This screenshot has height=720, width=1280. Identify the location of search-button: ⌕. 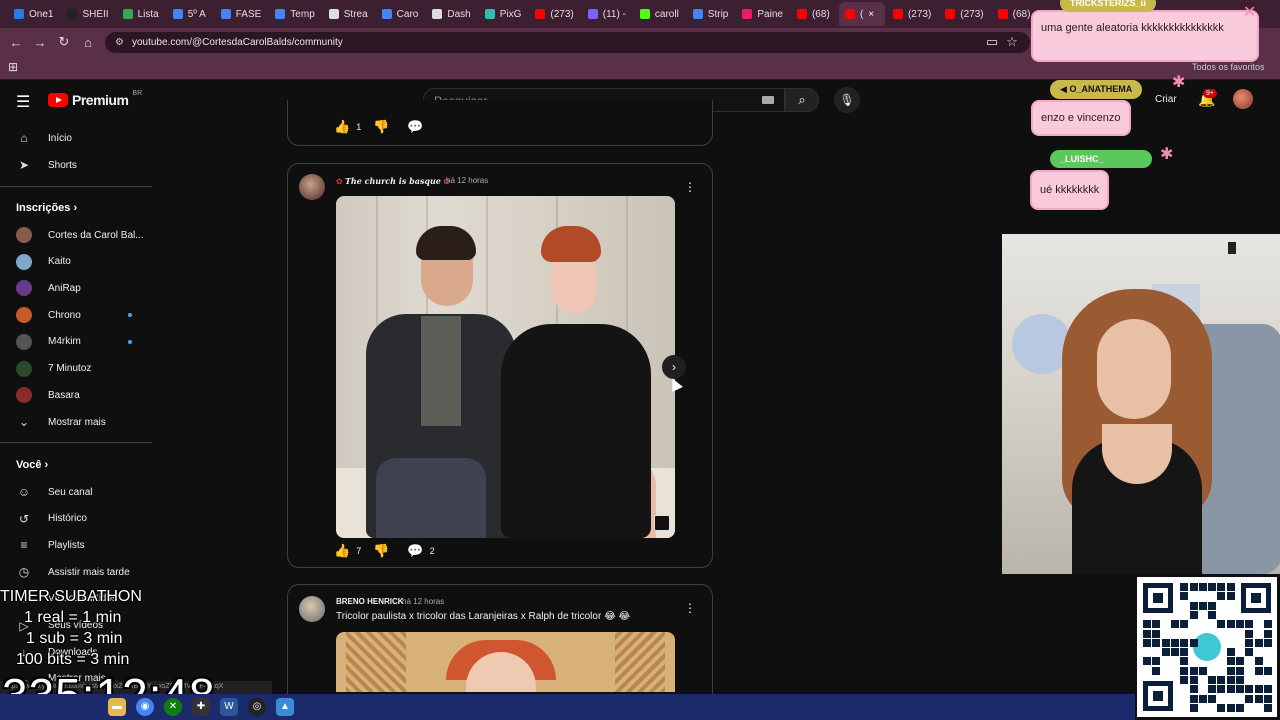
(802, 100).